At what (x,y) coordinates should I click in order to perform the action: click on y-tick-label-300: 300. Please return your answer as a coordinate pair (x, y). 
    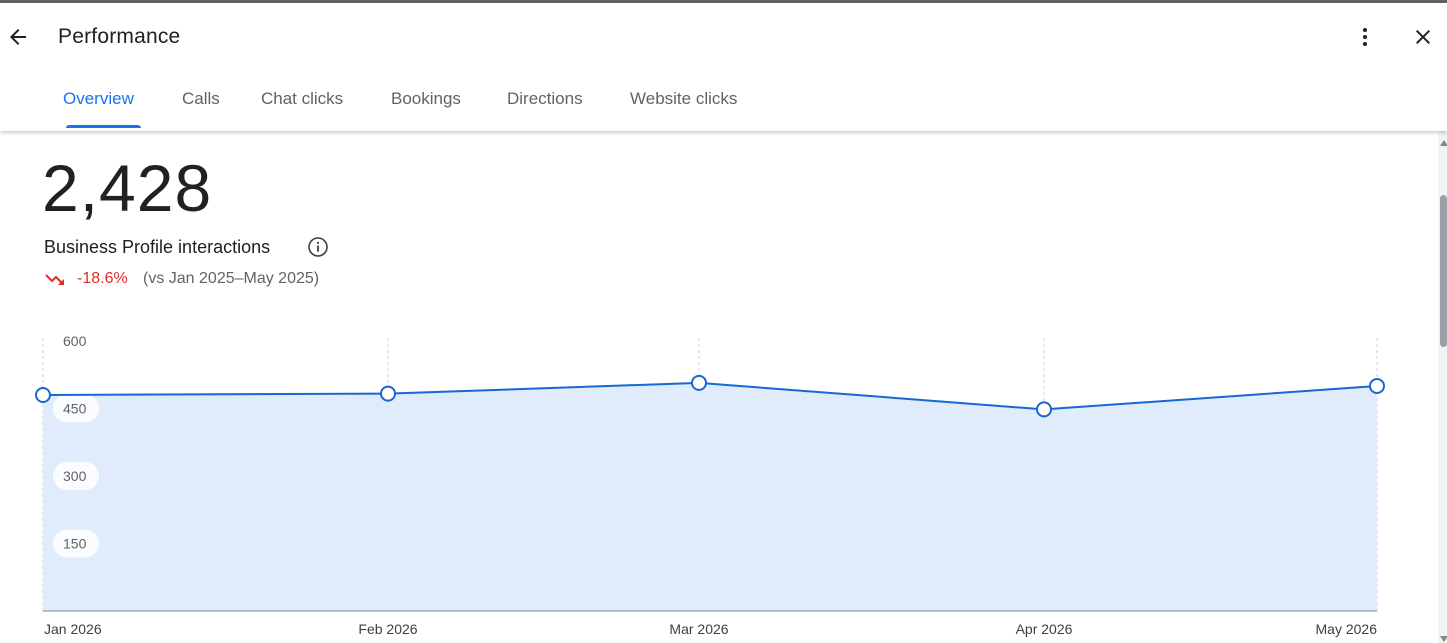
    Looking at the image, I should click on (75, 476).